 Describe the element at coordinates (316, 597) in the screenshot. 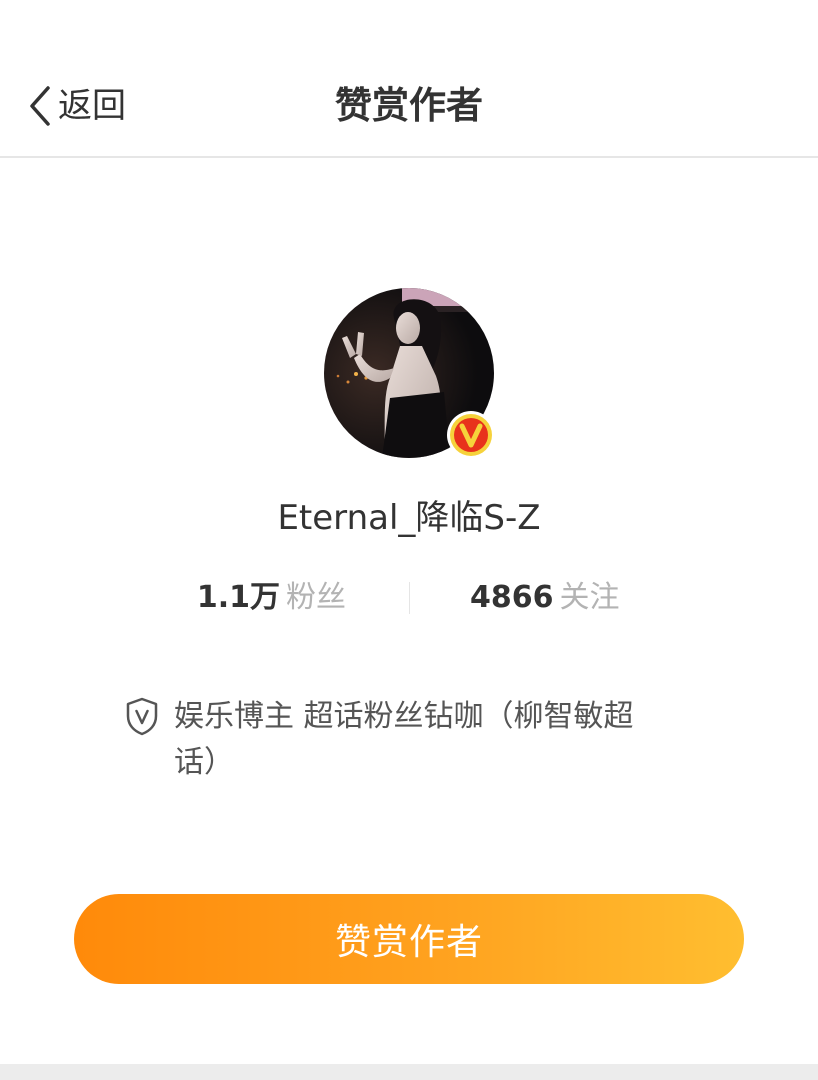

I see `followers-label: 粉丝` at that location.